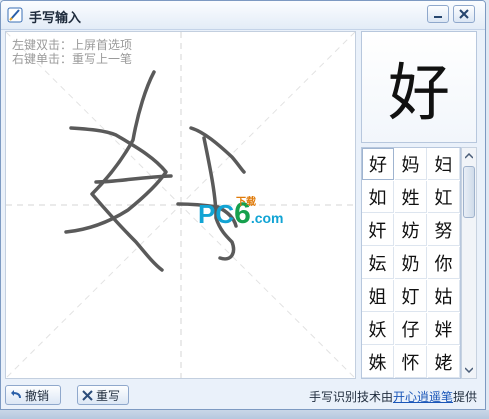  What do you see at coordinates (378, 329) in the screenshot?
I see `candidate-cell: 妖` at bounding box center [378, 329].